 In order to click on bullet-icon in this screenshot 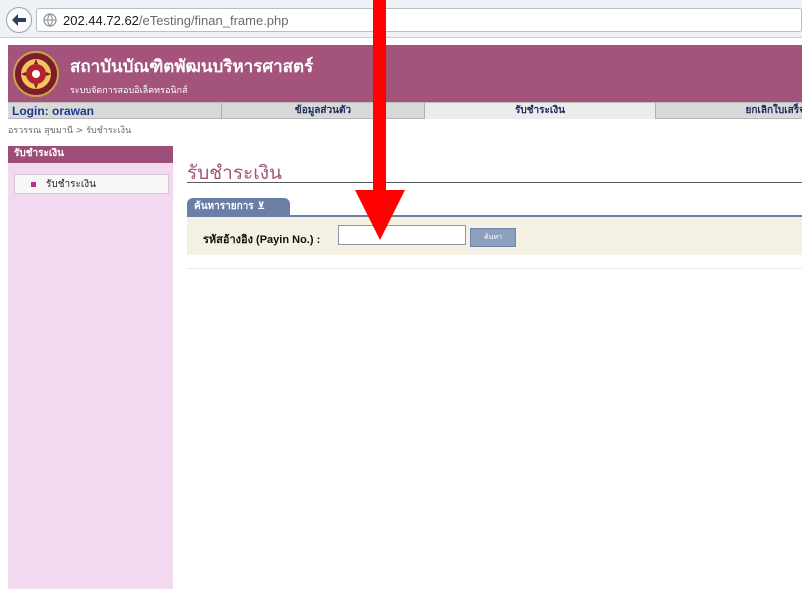, I will do `click(33, 184)`.